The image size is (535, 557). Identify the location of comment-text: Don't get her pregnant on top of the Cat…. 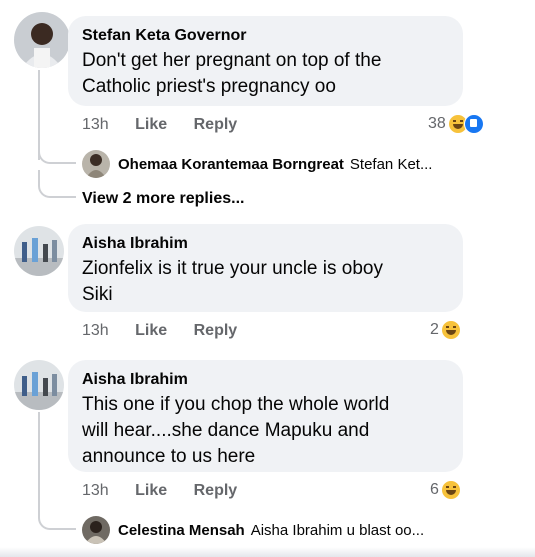
(232, 73).